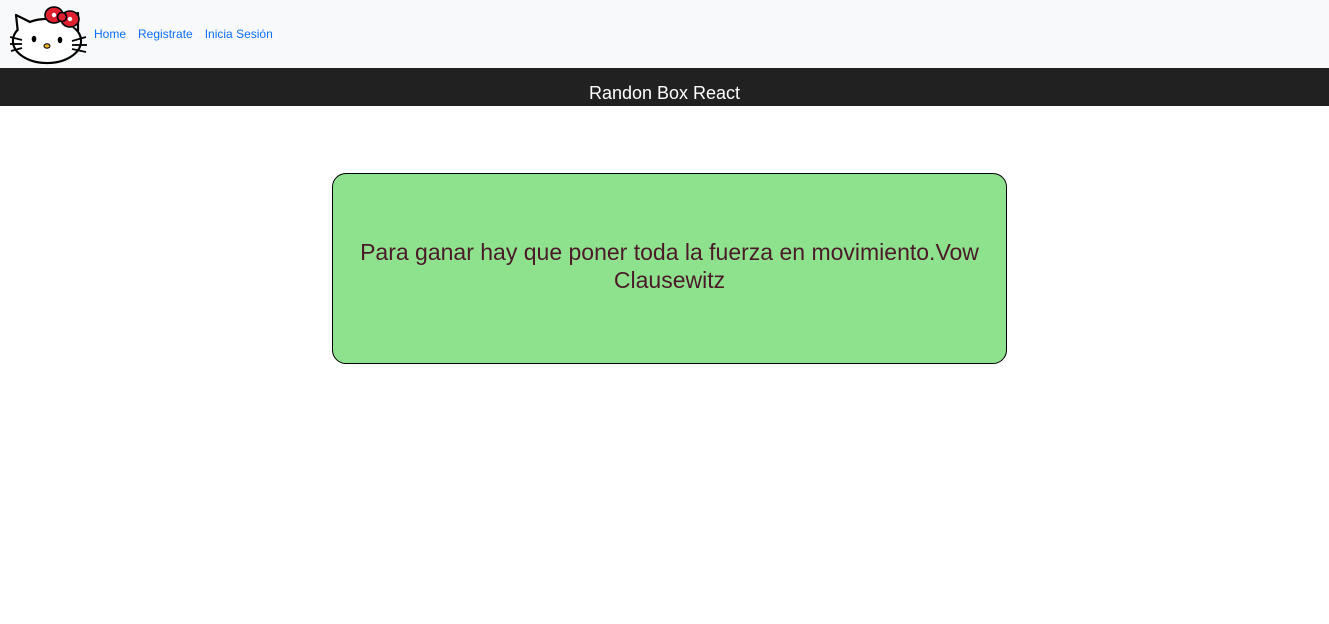  Describe the element at coordinates (110, 34) in the screenshot. I see `nav-link-home: Home` at that location.